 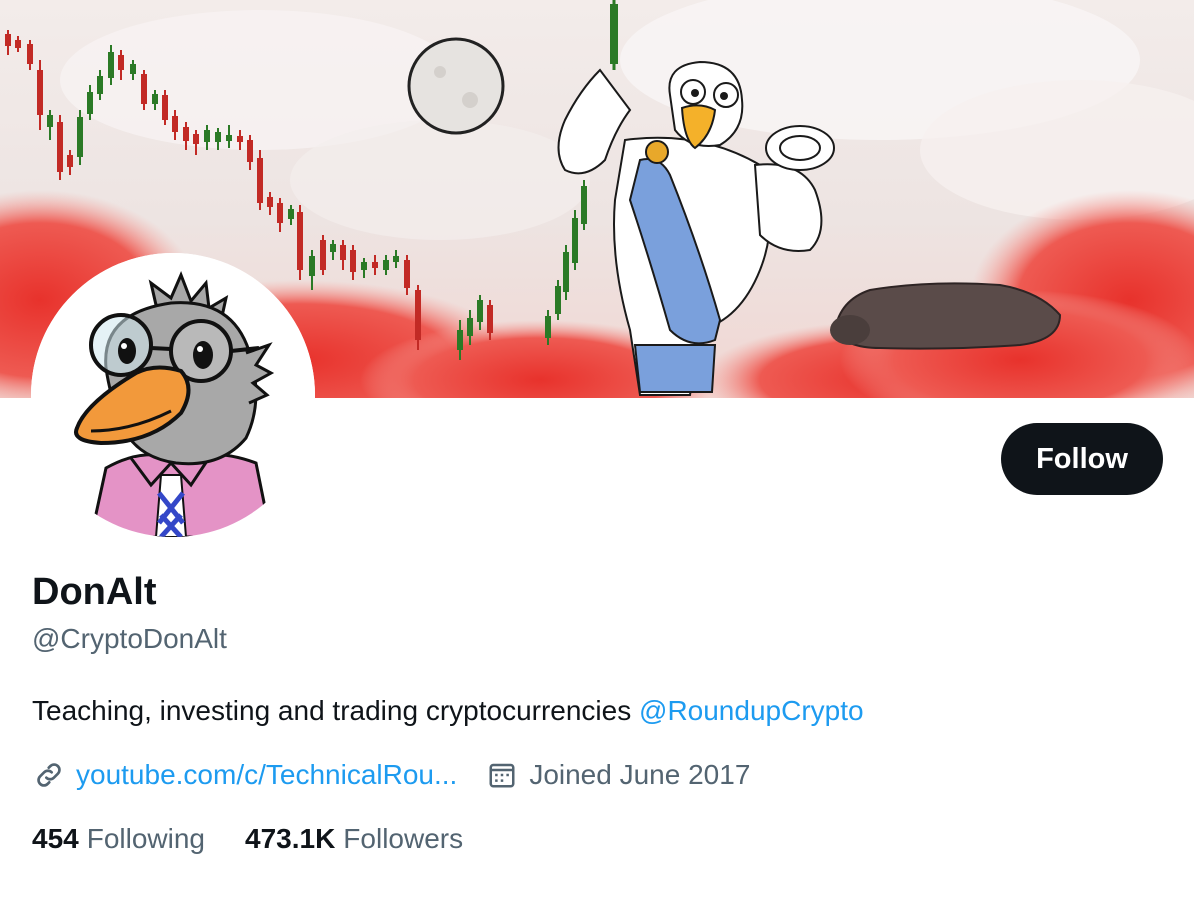 I want to click on profile-handle: @CryptoDonAlt, so click(x=129, y=638).